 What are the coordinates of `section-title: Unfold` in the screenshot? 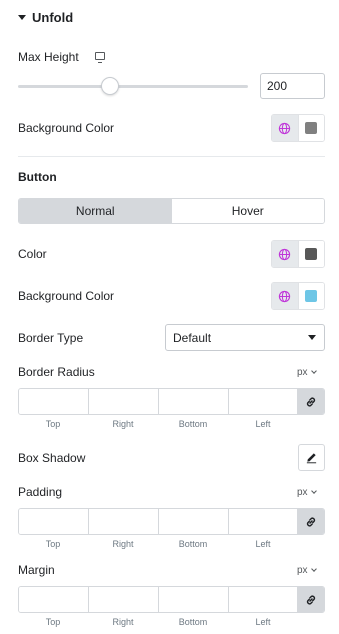 It's located at (53, 17).